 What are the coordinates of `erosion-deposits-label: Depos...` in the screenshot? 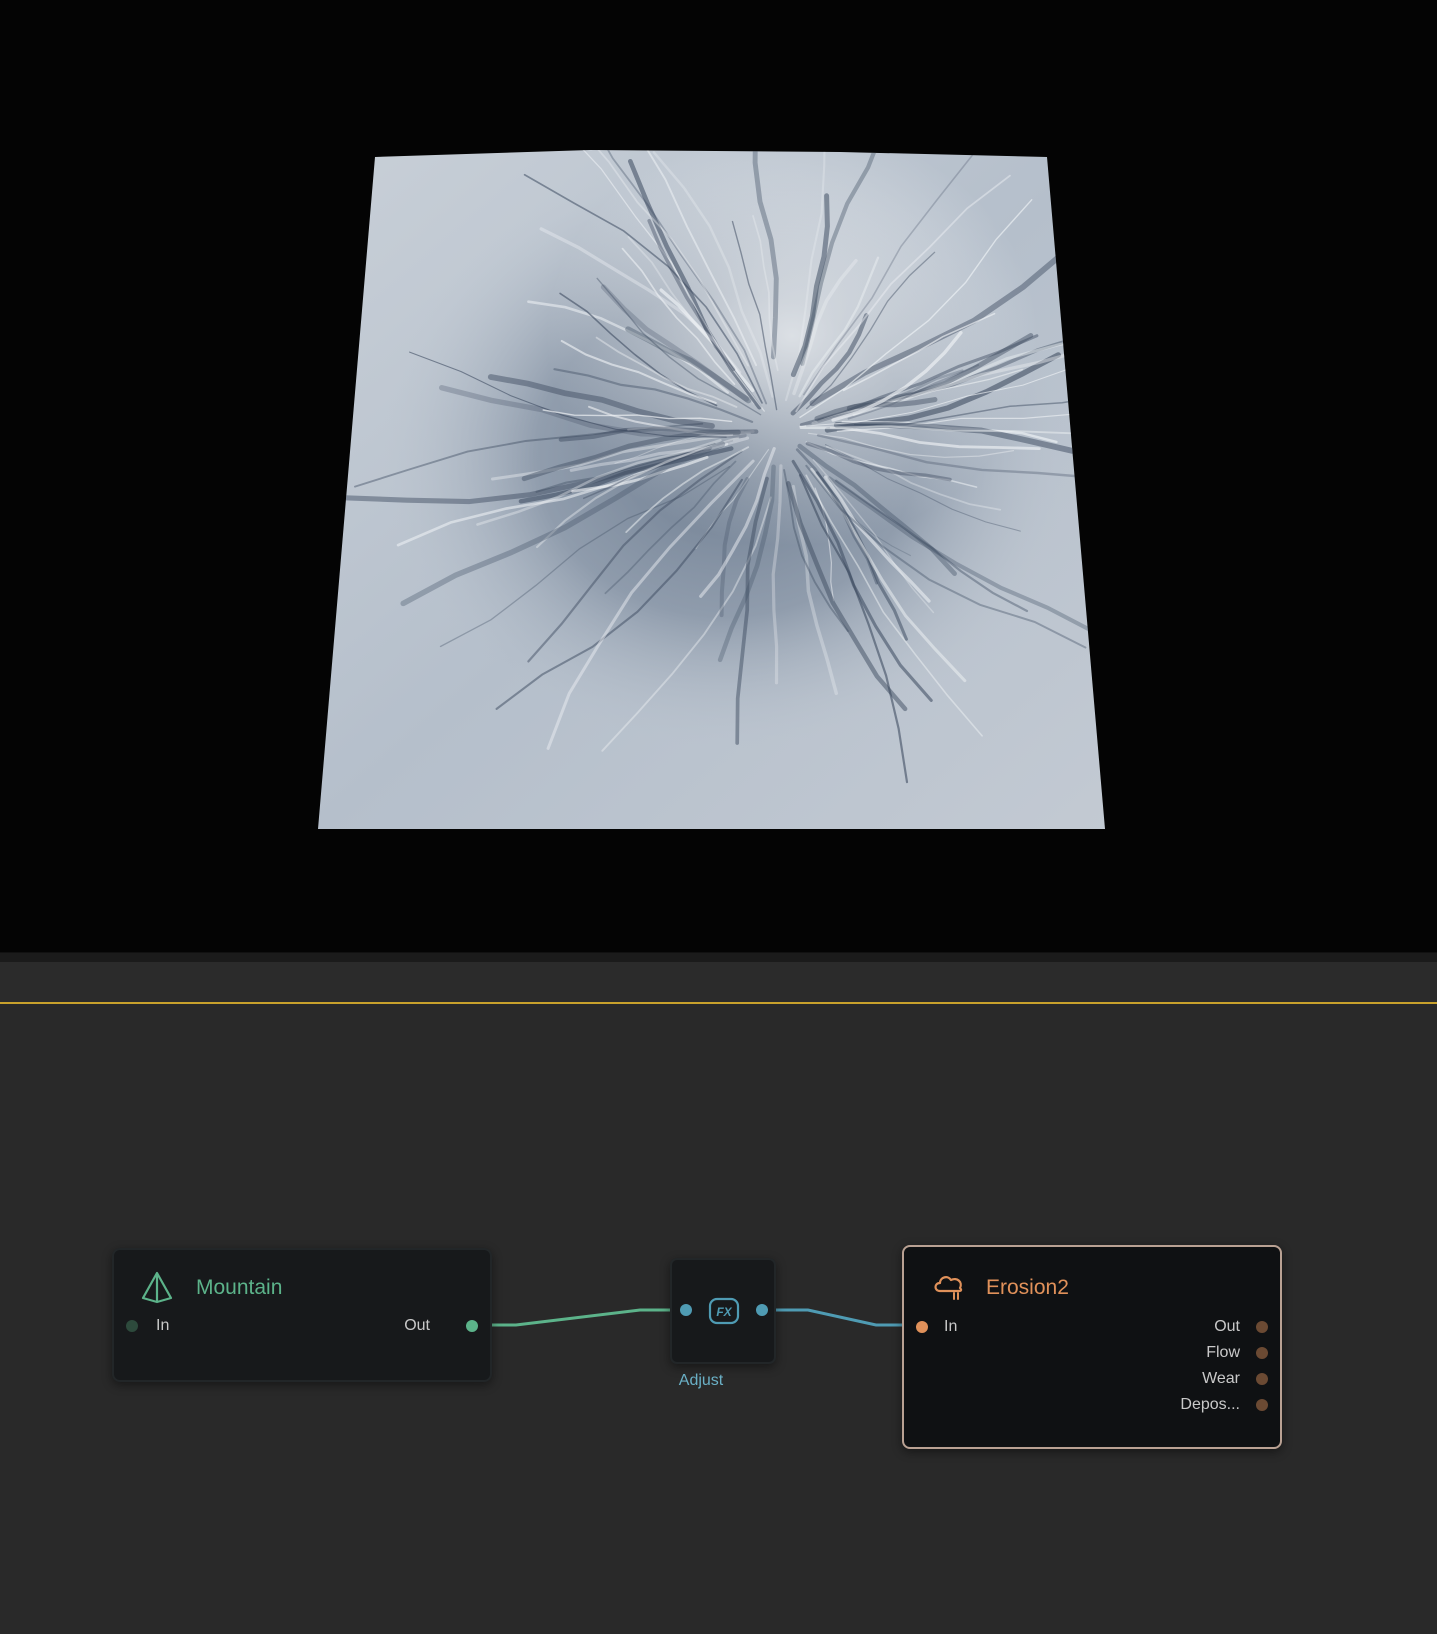 It's located at (1210, 1404).